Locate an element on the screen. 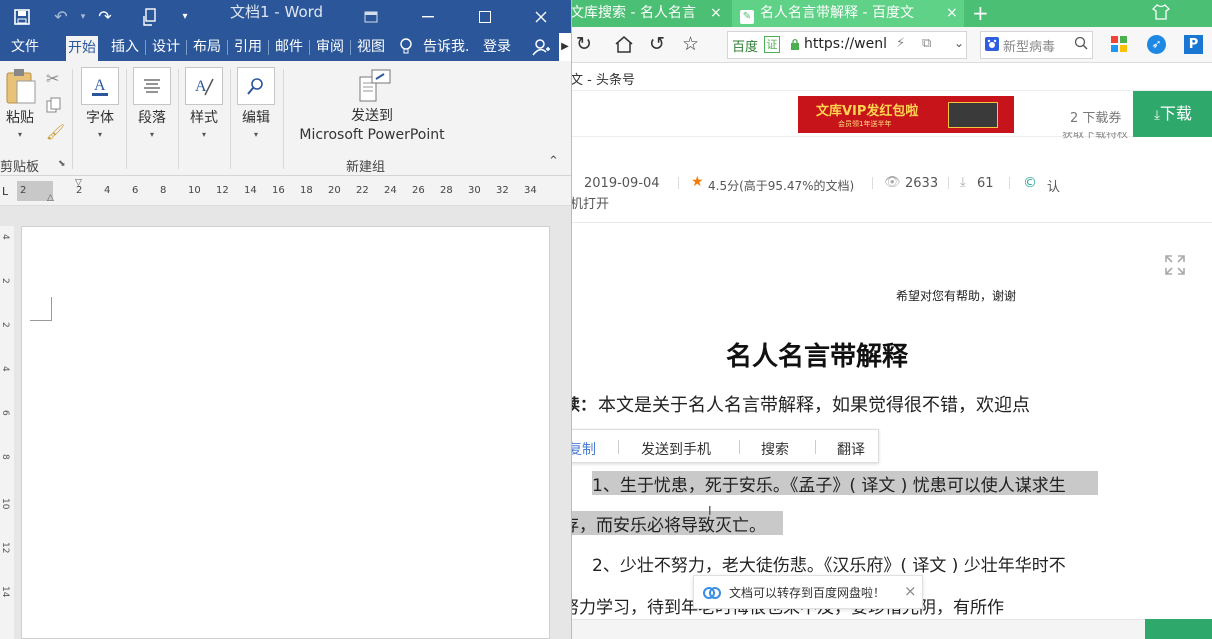  login-link: 登录 is located at coordinates (497, 47).